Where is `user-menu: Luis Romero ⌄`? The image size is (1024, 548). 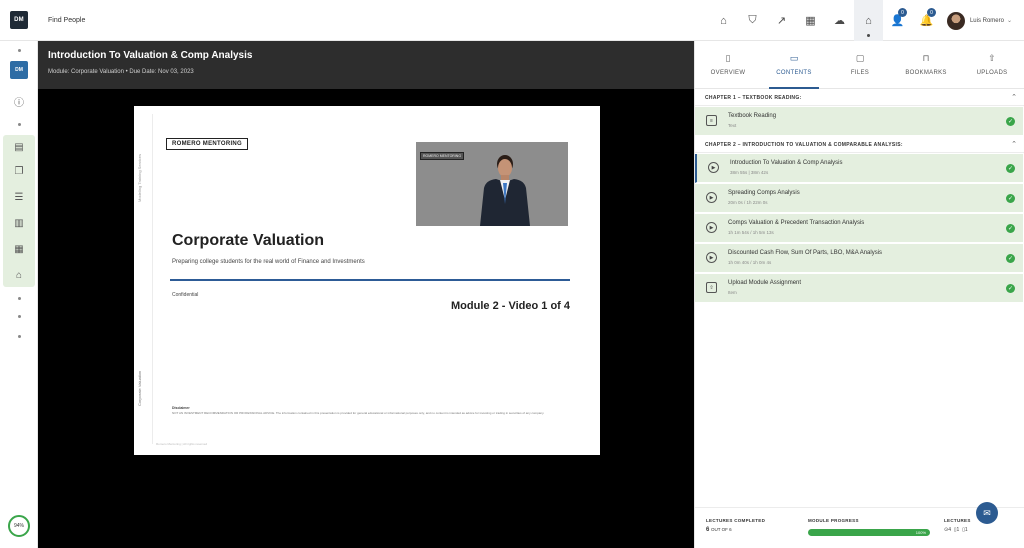 user-menu: Luis Romero ⌄ is located at coordinates (979, 20).